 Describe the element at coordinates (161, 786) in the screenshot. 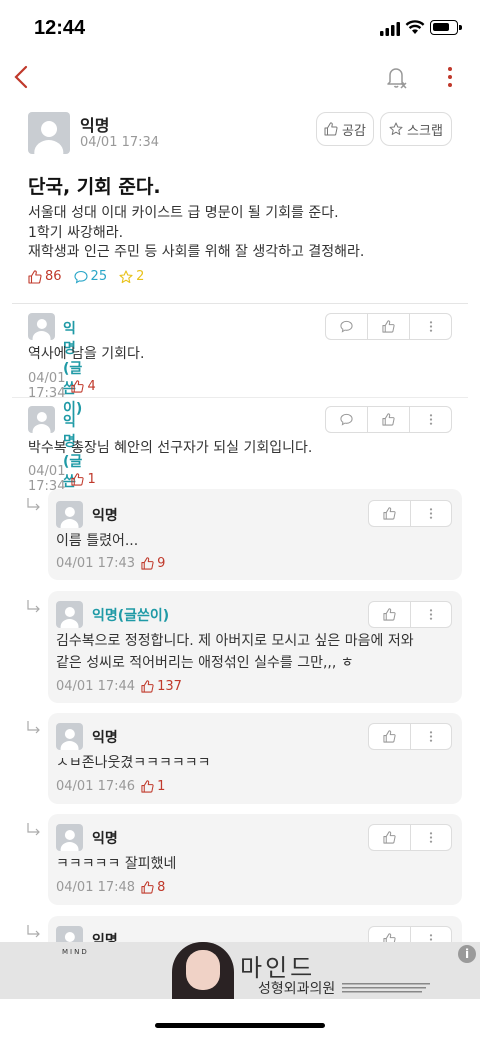

I see `reply-like-count-value: 1` at that location.